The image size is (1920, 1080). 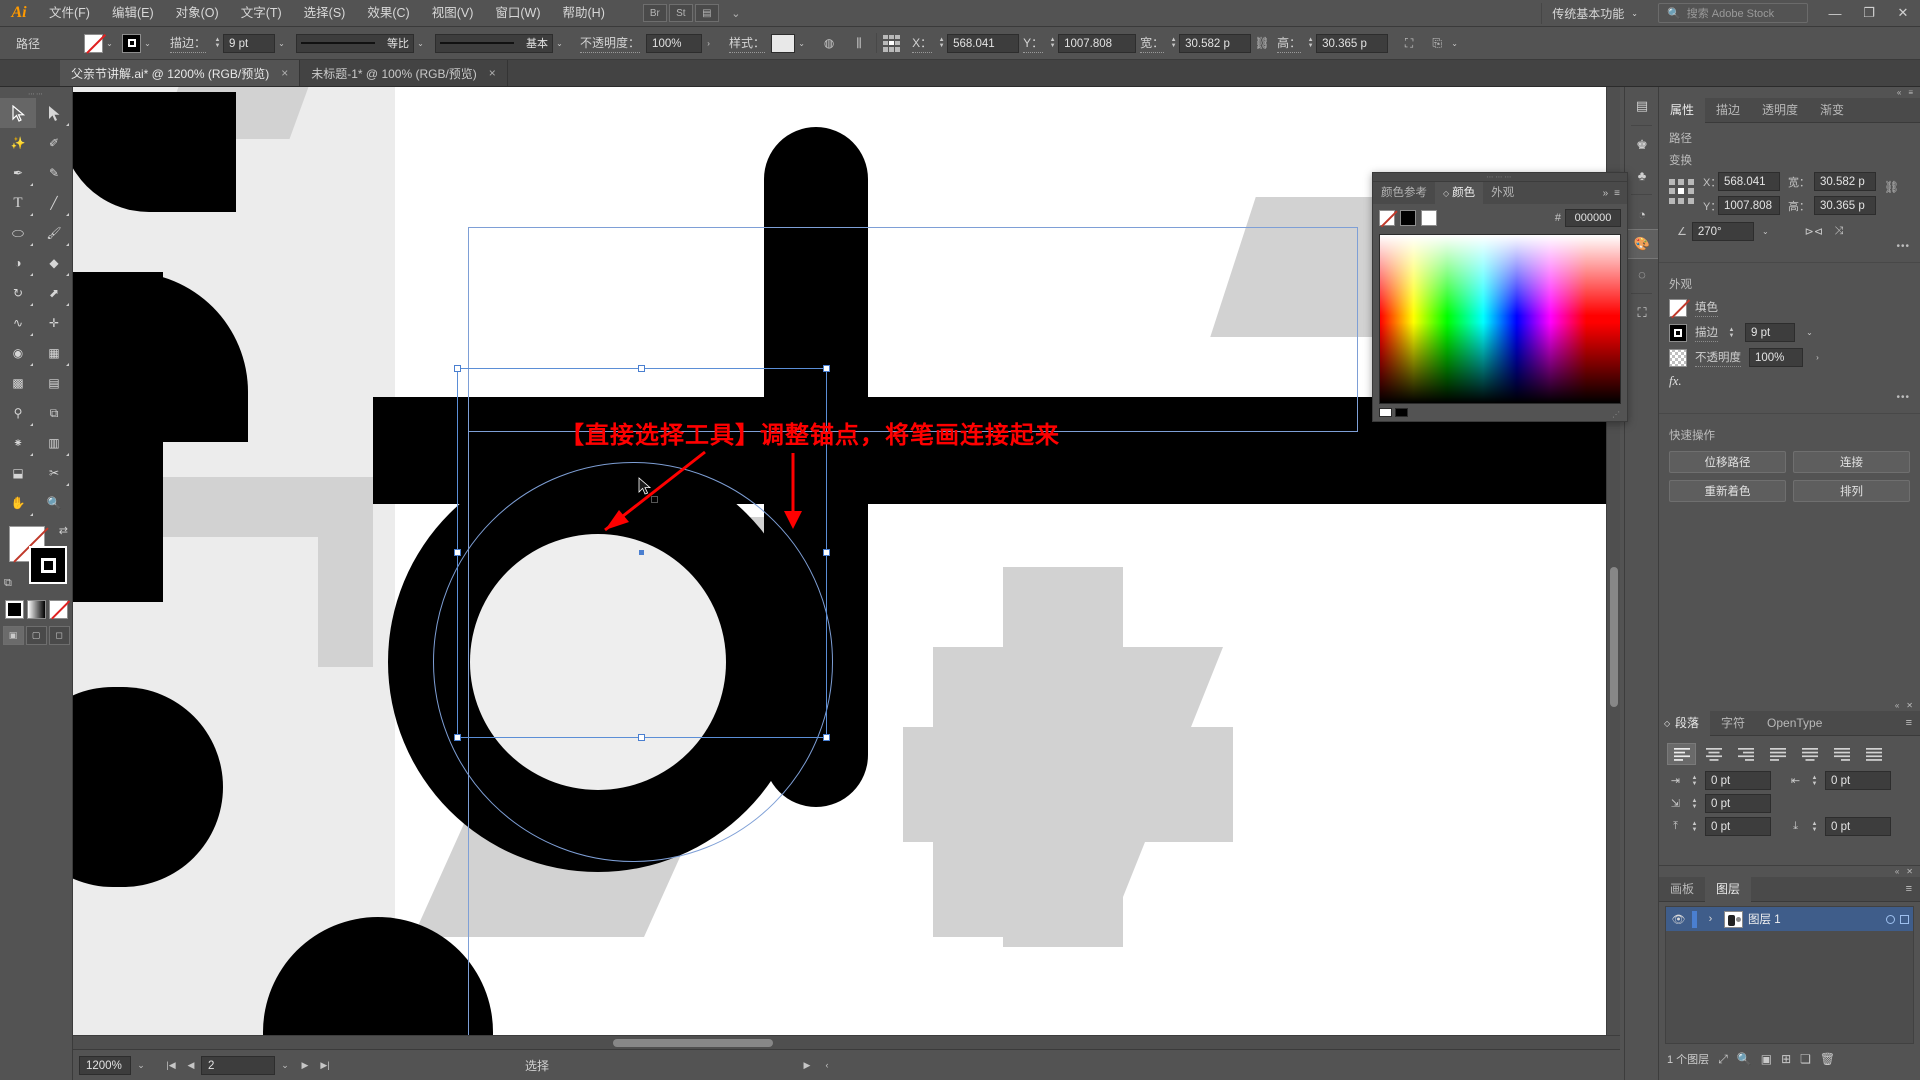 What do you see at coordinates (1727, 491) in the screenshot?
I see `recolor-button: 重新着色` at bounding box center [1727, 491].